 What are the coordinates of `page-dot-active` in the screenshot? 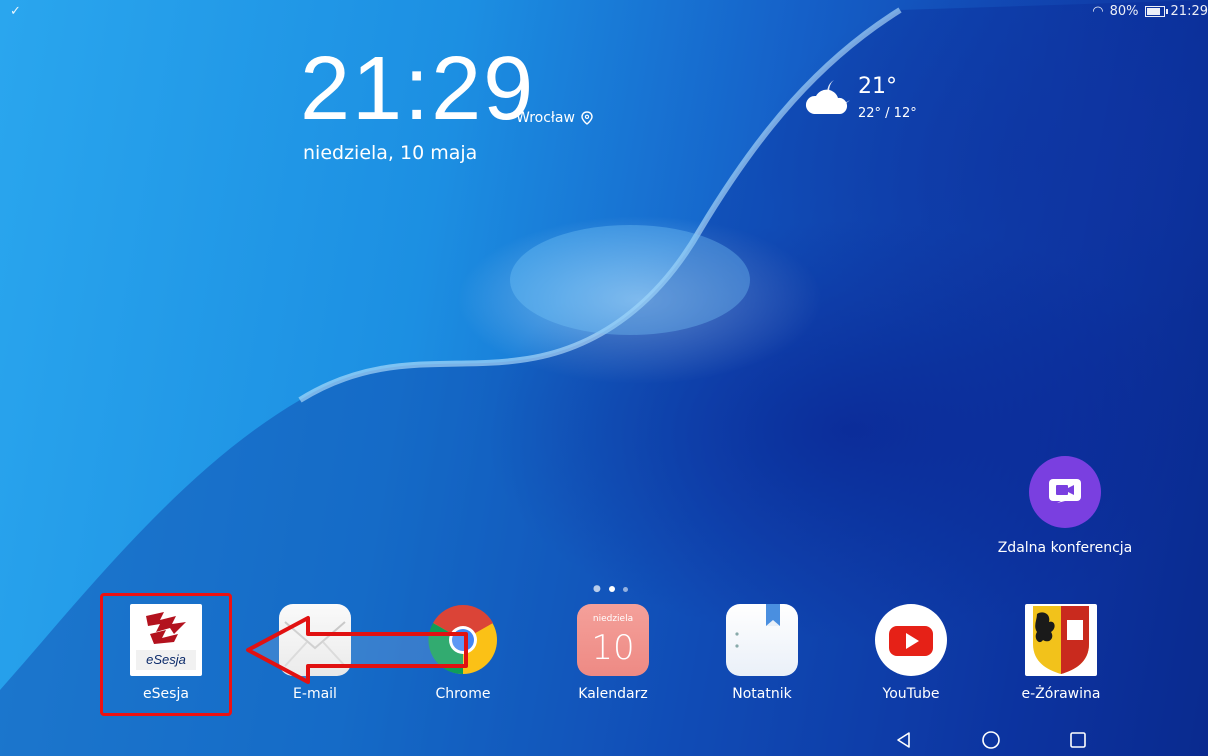 It's located at (611, 589).